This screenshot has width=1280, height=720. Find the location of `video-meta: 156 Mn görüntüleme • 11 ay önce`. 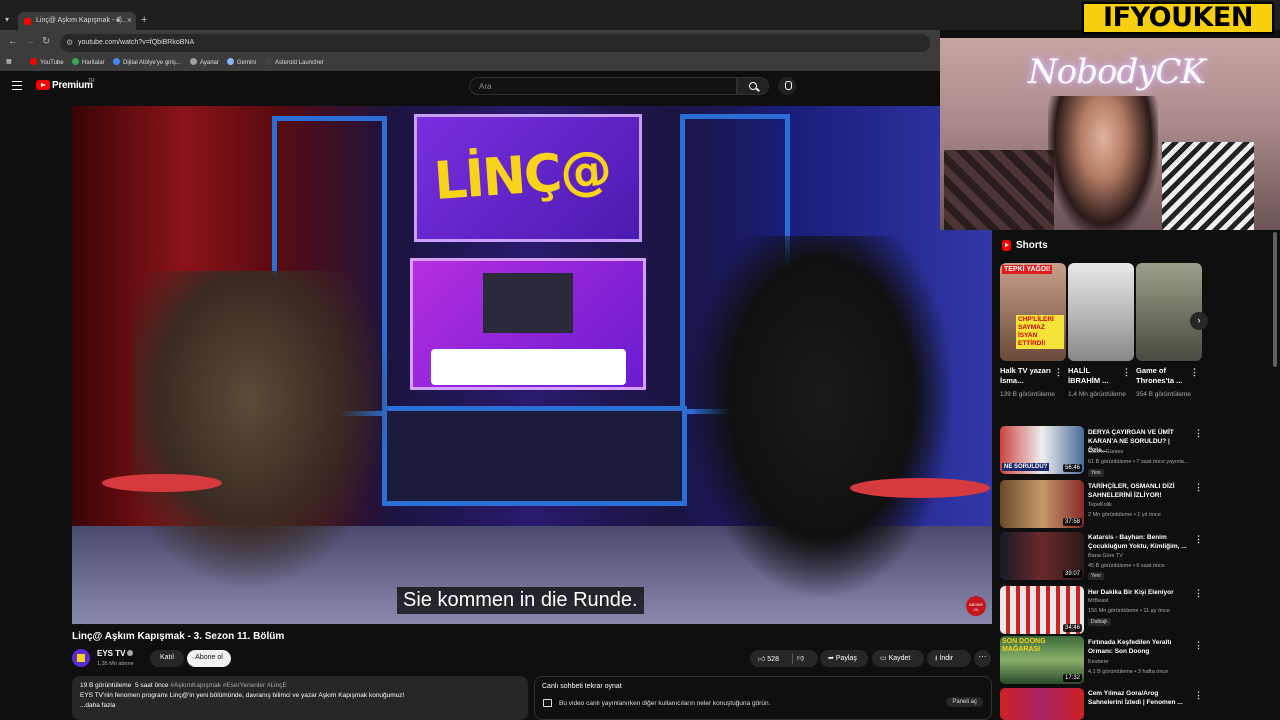

video-meta: 156 Mn görüntüleme • 11 ay önce is located at coordinates (1129, 611).